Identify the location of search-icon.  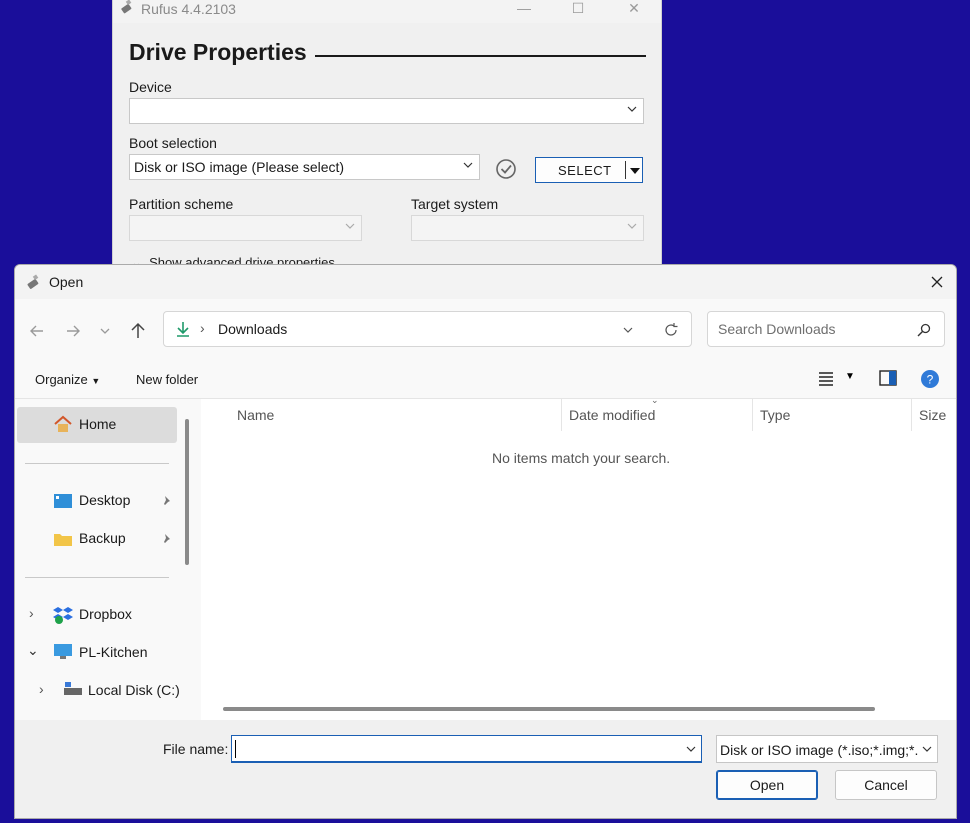
(924, 330).